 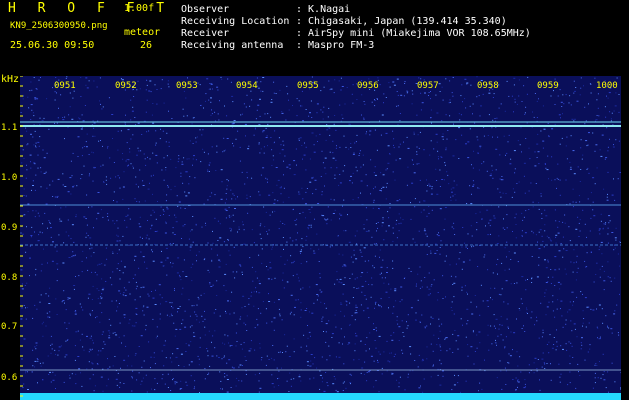 I want to click on x-tick-label: 0956, so click(x=368, y=86).